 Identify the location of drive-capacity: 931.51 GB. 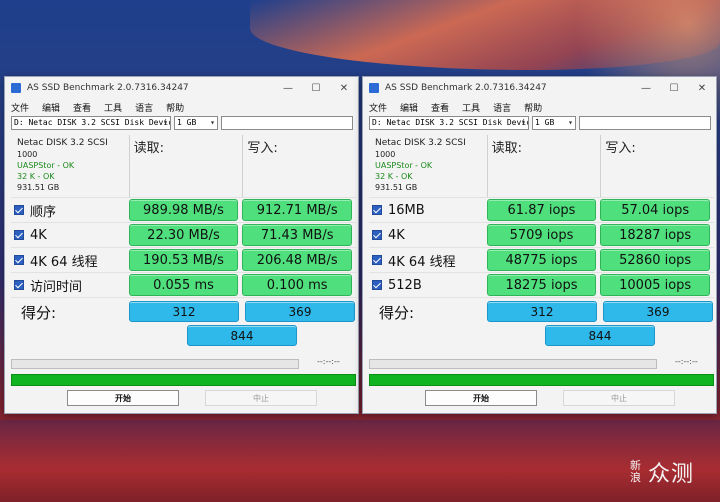
(396, 187).